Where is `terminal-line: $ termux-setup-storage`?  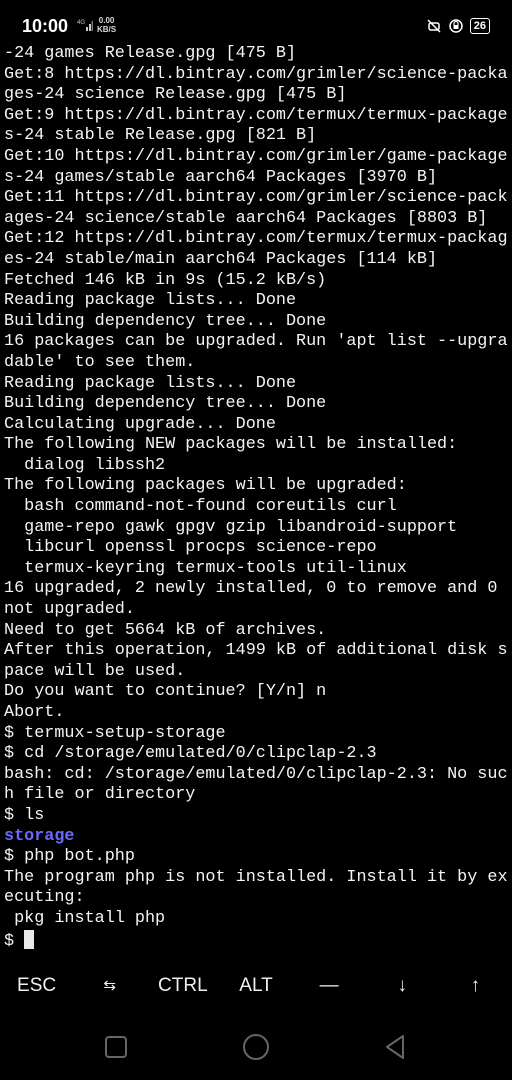 terminal-line: $ termux-setup-storage is located at coordinates (115, 733).